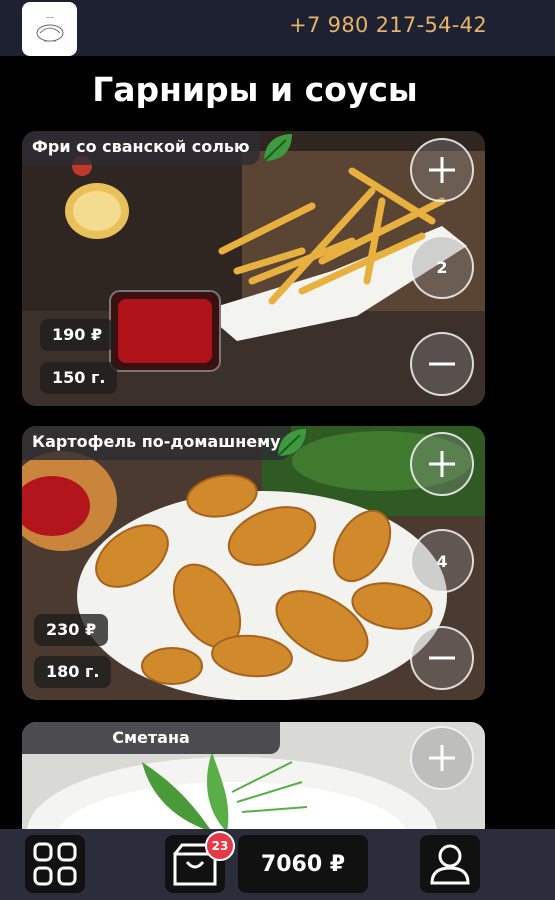 The image size is (555, 900). Describe the element at coordinates (141, 148) in the screenshot. I see `product-name: Фри со сванской солью` at that location.